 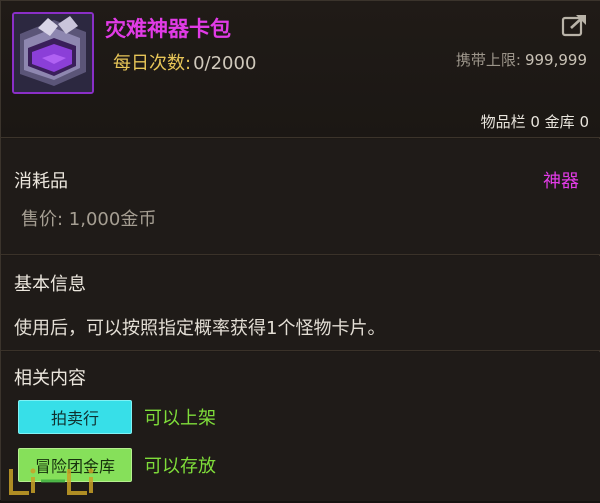 I want to click on item-description: 使用后，可以按照指定概率获得1个怪物卡片。, so click(x=200, y=328).